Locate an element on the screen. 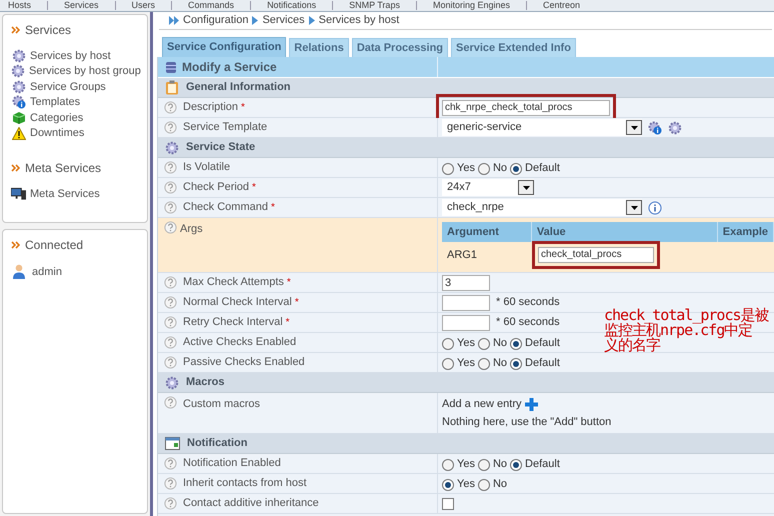 The height and width of the screenshot is (516, 774). tab: Relations is located at coordinates (319, 47).